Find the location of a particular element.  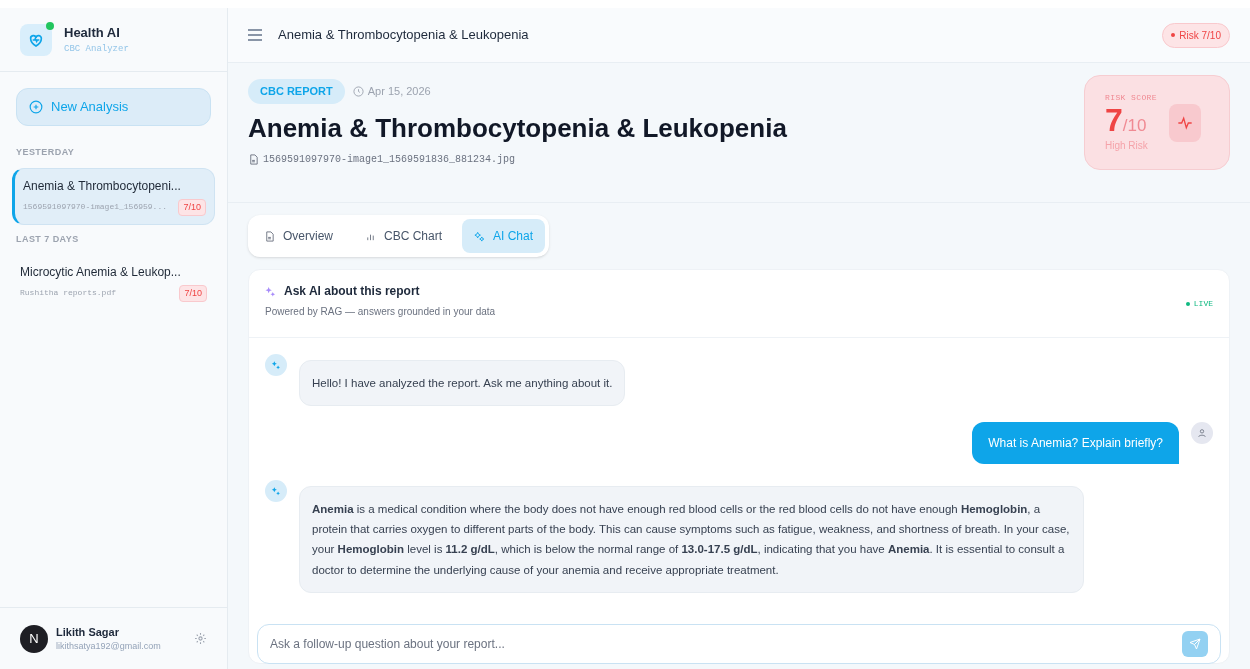

assistant-message: Anemia is a medical condition where the body does not have enough red blood cells or the red blood cells do not have enough Hemoglobin, a protein that carries oxygen to different parts of the body. This can cause symptoms such as fatigue, weakness, and shortness of breath. In your case, your Hemoglobin level is 11.2 g/dL, which is below the normal range of 13.0-17.5 g/dL, indicating that you have Anemia. It is essential to consult a doctor to determine the underlying cause of your anemia and receive appropriate treatment. is located at coordinates (691, 539).